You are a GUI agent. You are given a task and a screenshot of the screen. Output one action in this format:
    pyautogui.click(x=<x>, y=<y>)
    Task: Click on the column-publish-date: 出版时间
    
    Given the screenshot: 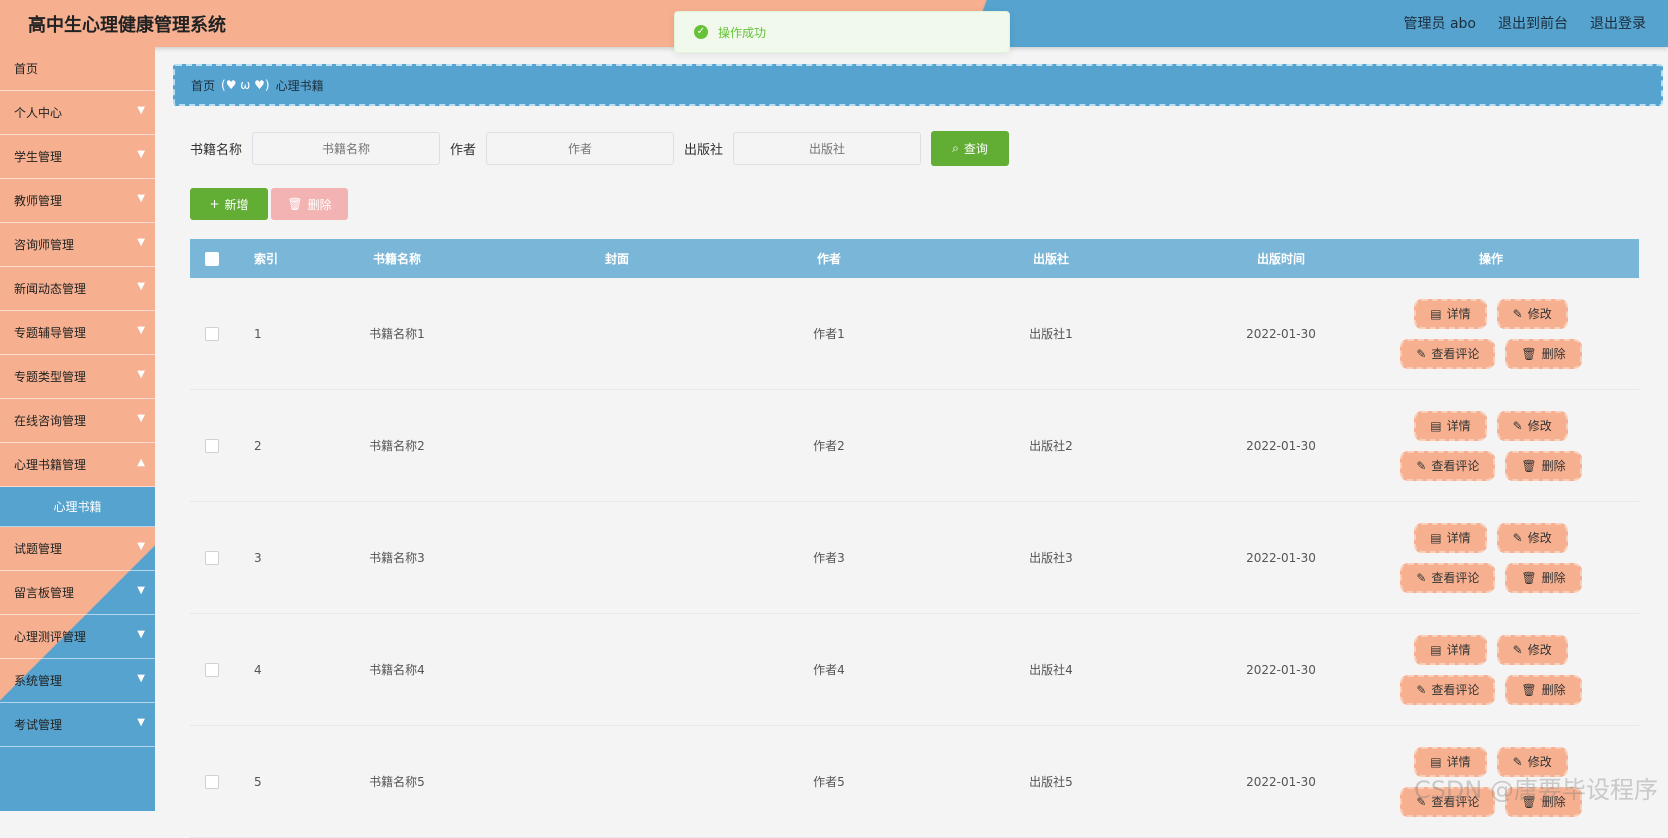 What is the action you would take?
    pyautogui.click(x=1280, y=259)
    